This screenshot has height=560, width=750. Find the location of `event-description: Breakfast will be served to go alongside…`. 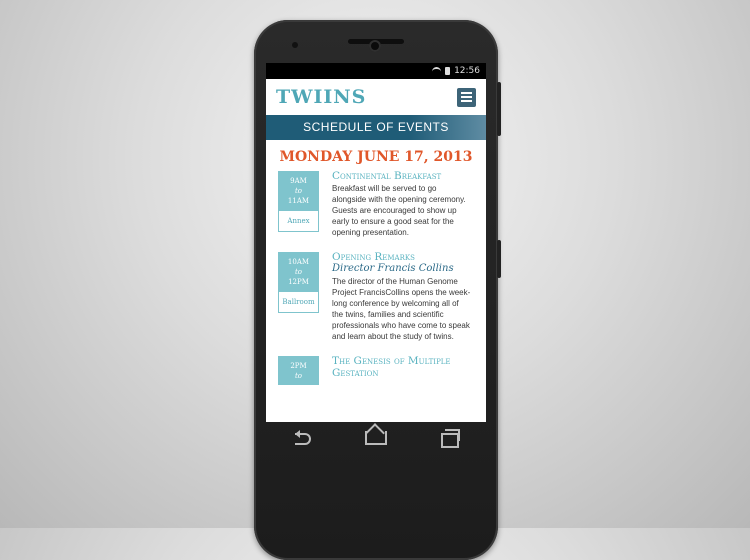

event-description: Breakfast will be served to go alongside… is located at coordinates (399, 210).